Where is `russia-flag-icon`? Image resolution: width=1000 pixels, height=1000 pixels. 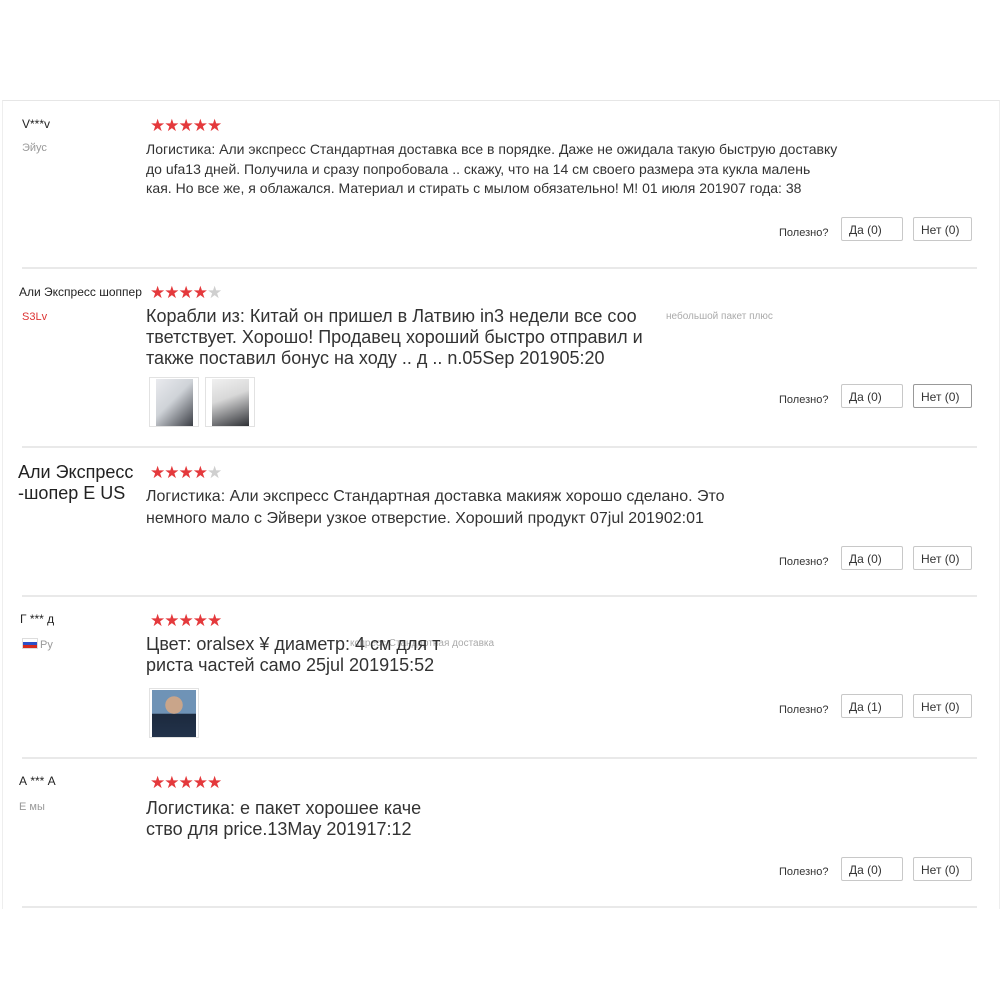 russia-flag-icon is located at coordinates (30, 643).